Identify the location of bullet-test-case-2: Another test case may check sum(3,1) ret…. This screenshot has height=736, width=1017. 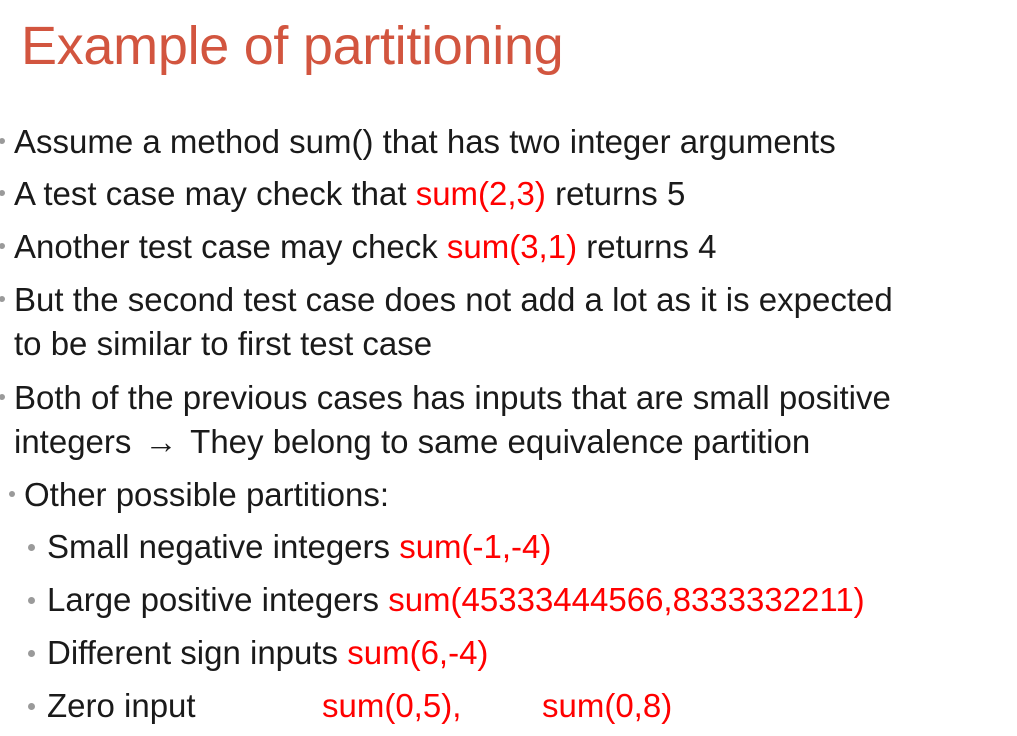
(358, 247).